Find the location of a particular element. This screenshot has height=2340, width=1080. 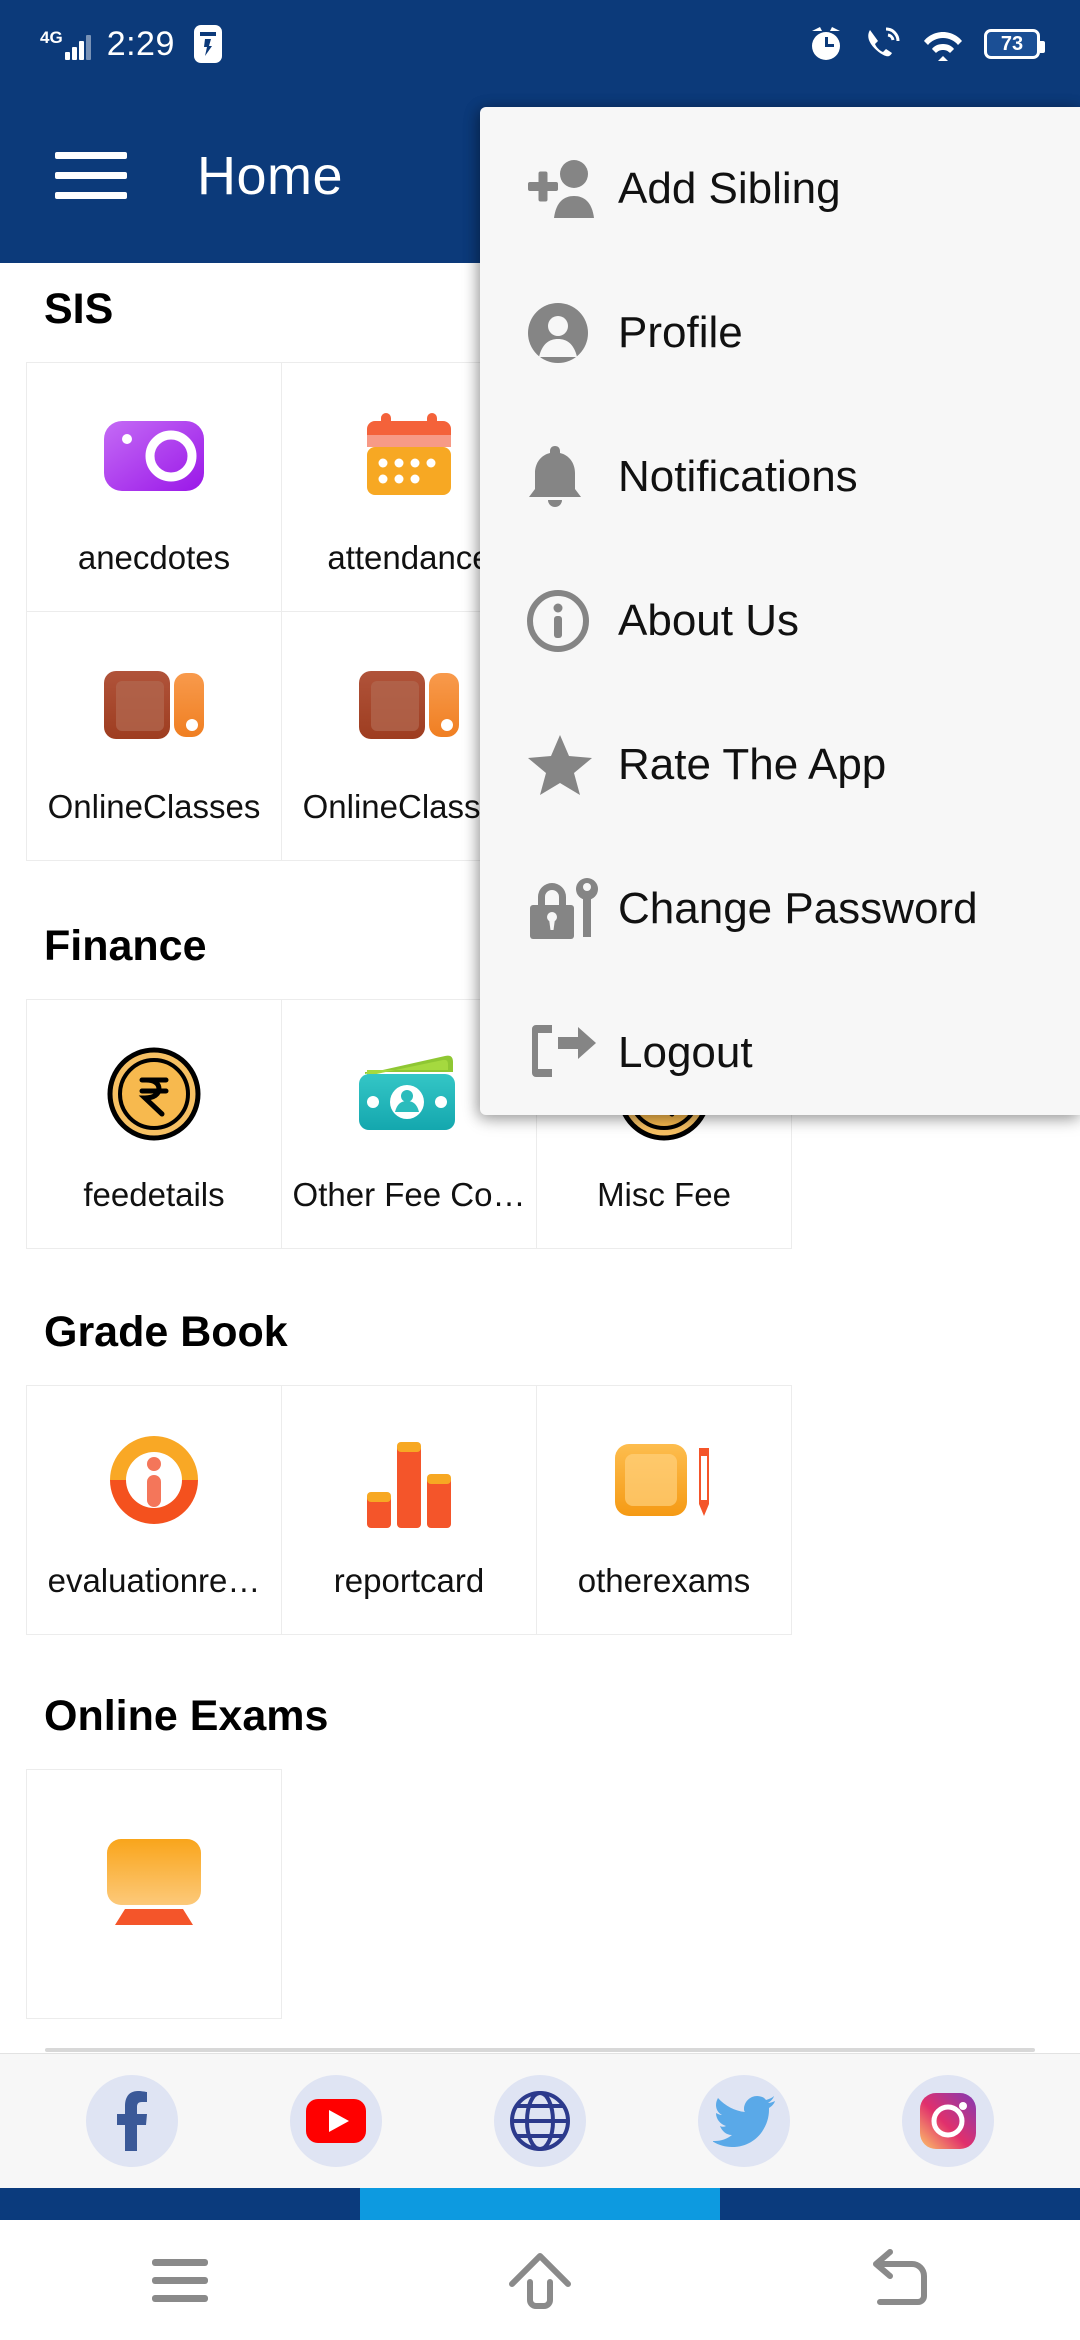

tile-onlineexam is located at coordinates (154, 1894).